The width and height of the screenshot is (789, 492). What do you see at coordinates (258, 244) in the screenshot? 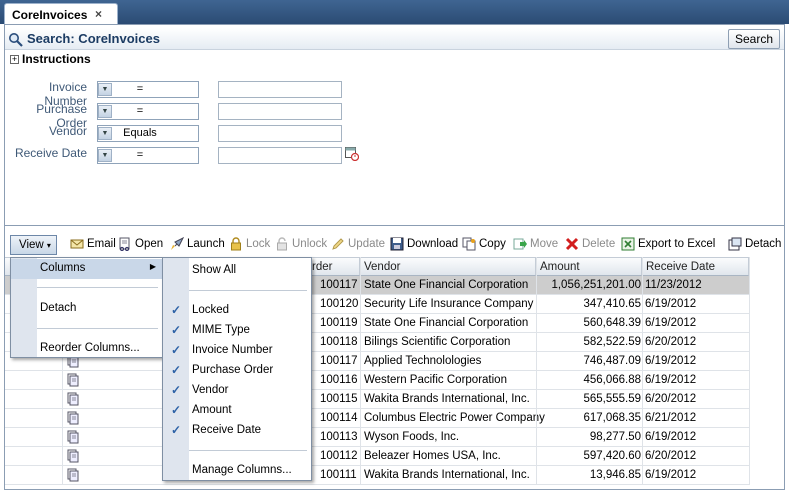
I see `lock-label: Lock` at bounding box center [258, 244].